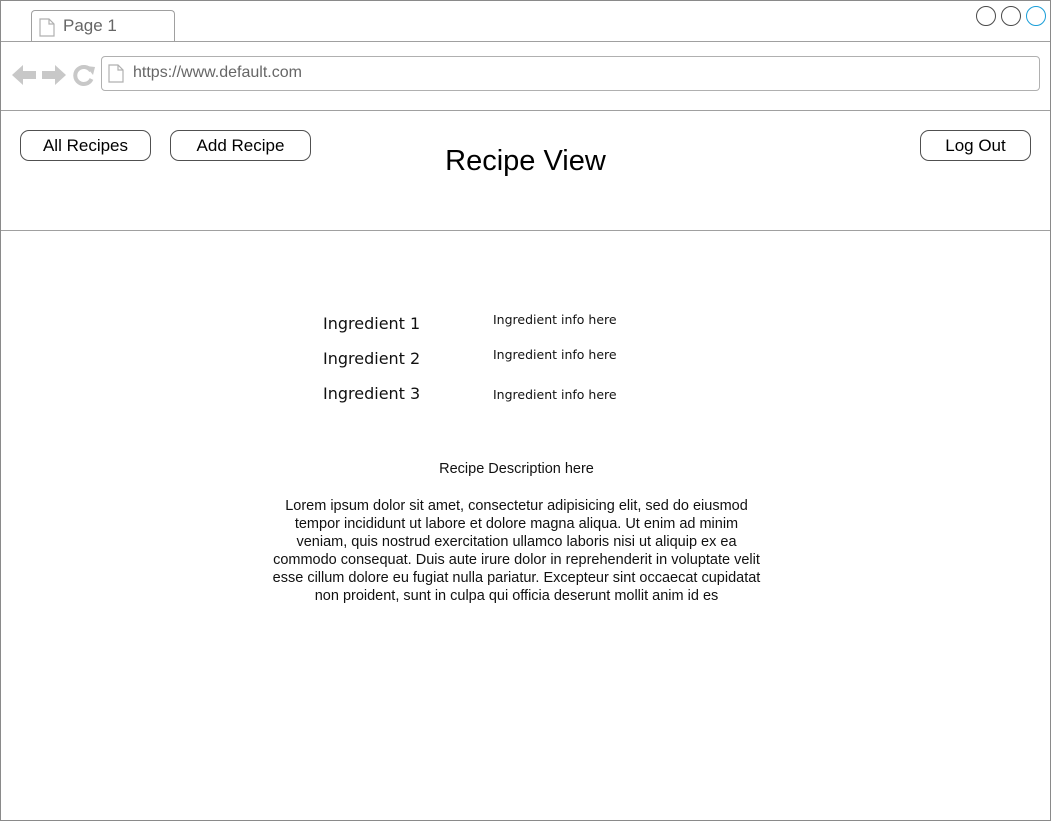 The width and height of the screenshot is (1051, 821). I want to click on reload-icon, so click(84, 77).